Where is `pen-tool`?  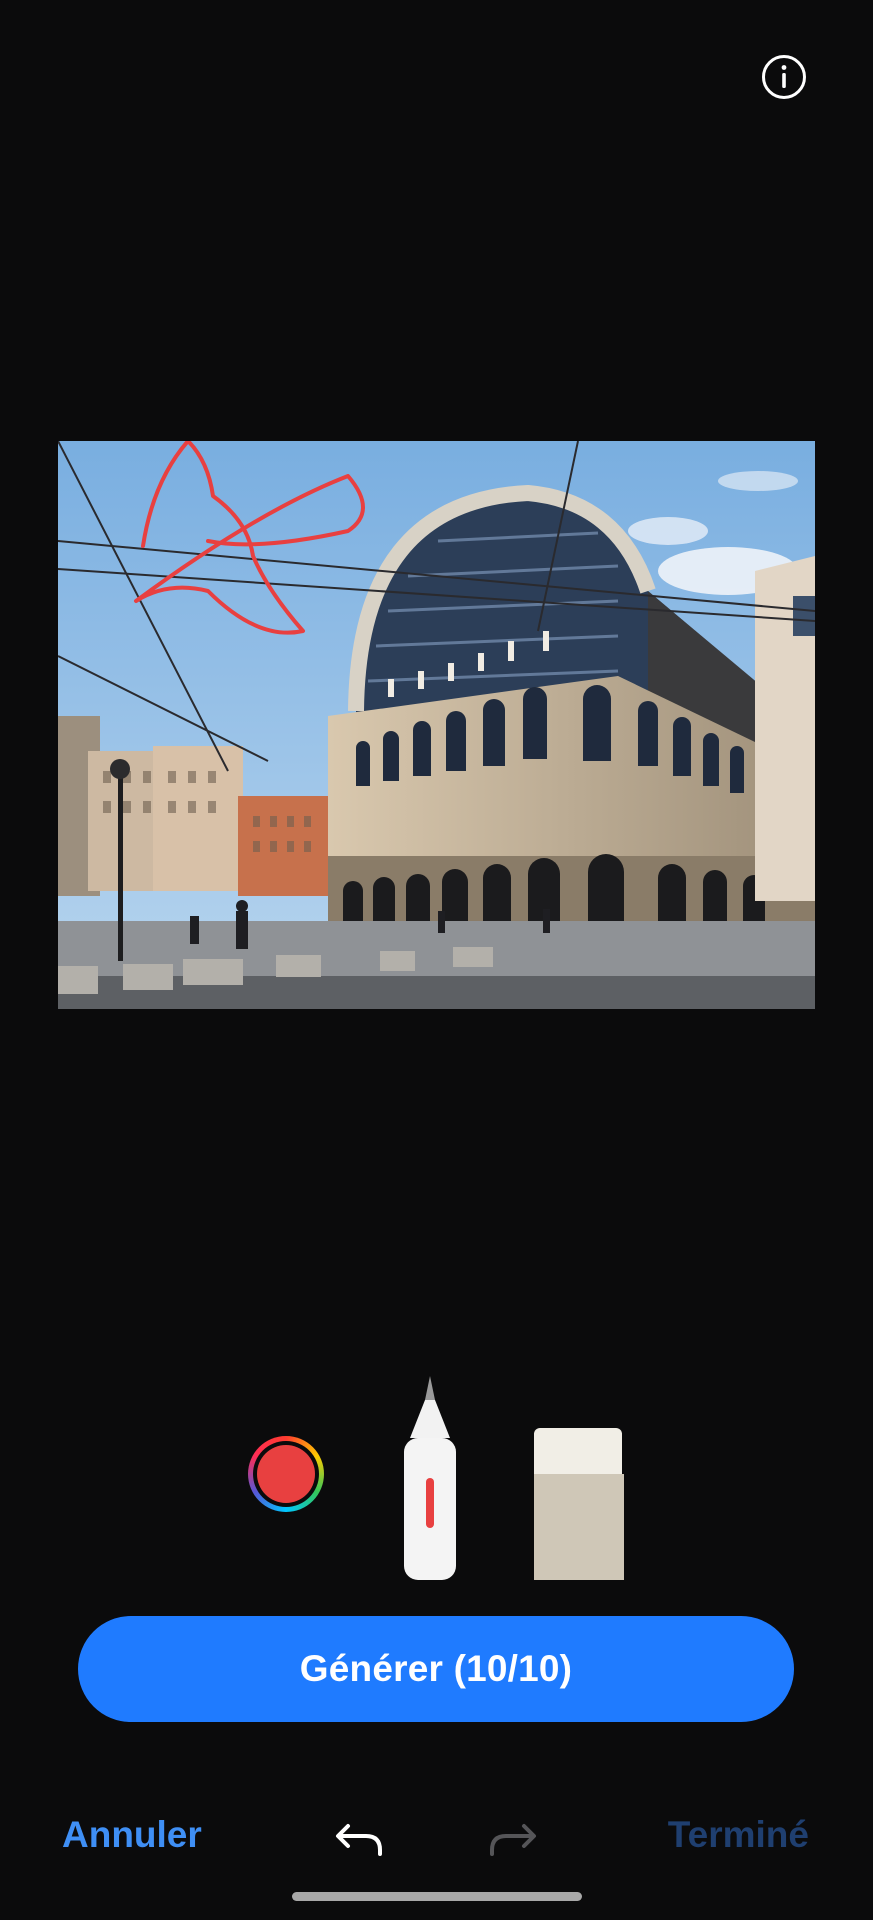
pen-tool is located at coordinates (430, 1478).